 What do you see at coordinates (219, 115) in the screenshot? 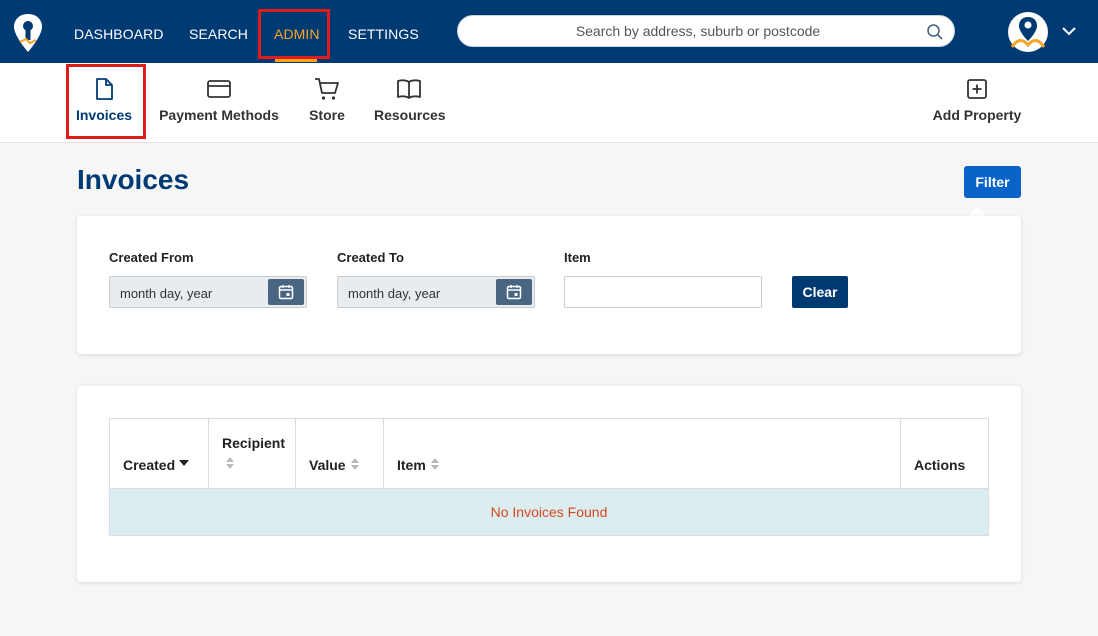
I see `subnav-payment-methods-label: Payment Methods` at bounding box center [219, 115].